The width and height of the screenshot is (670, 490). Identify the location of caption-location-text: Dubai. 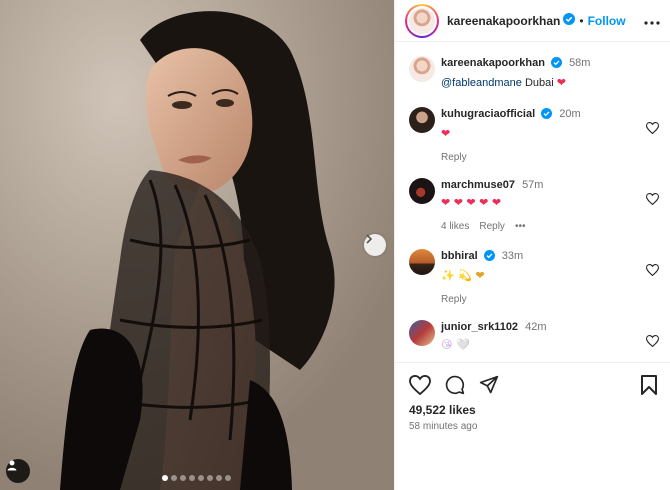
(539, 83).